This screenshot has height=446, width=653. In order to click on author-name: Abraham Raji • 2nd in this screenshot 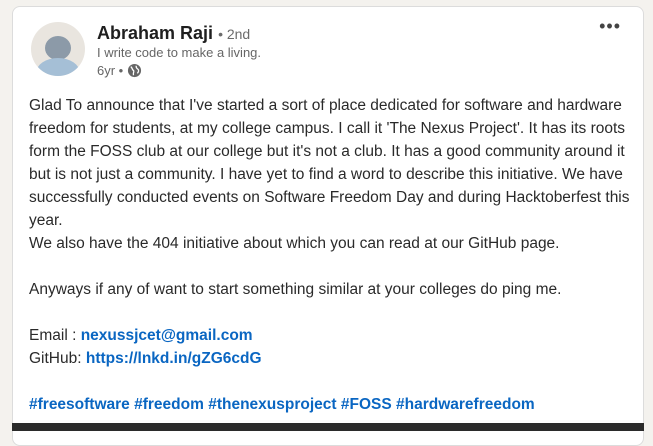, I will do `click(173, 33)`.